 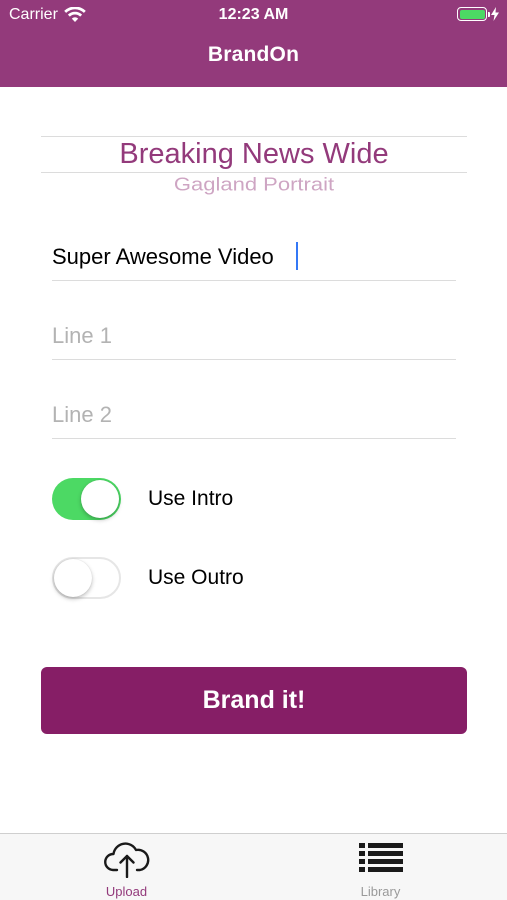 I want to click on tab-bar: Upload Library, so click(x=253, y=866).